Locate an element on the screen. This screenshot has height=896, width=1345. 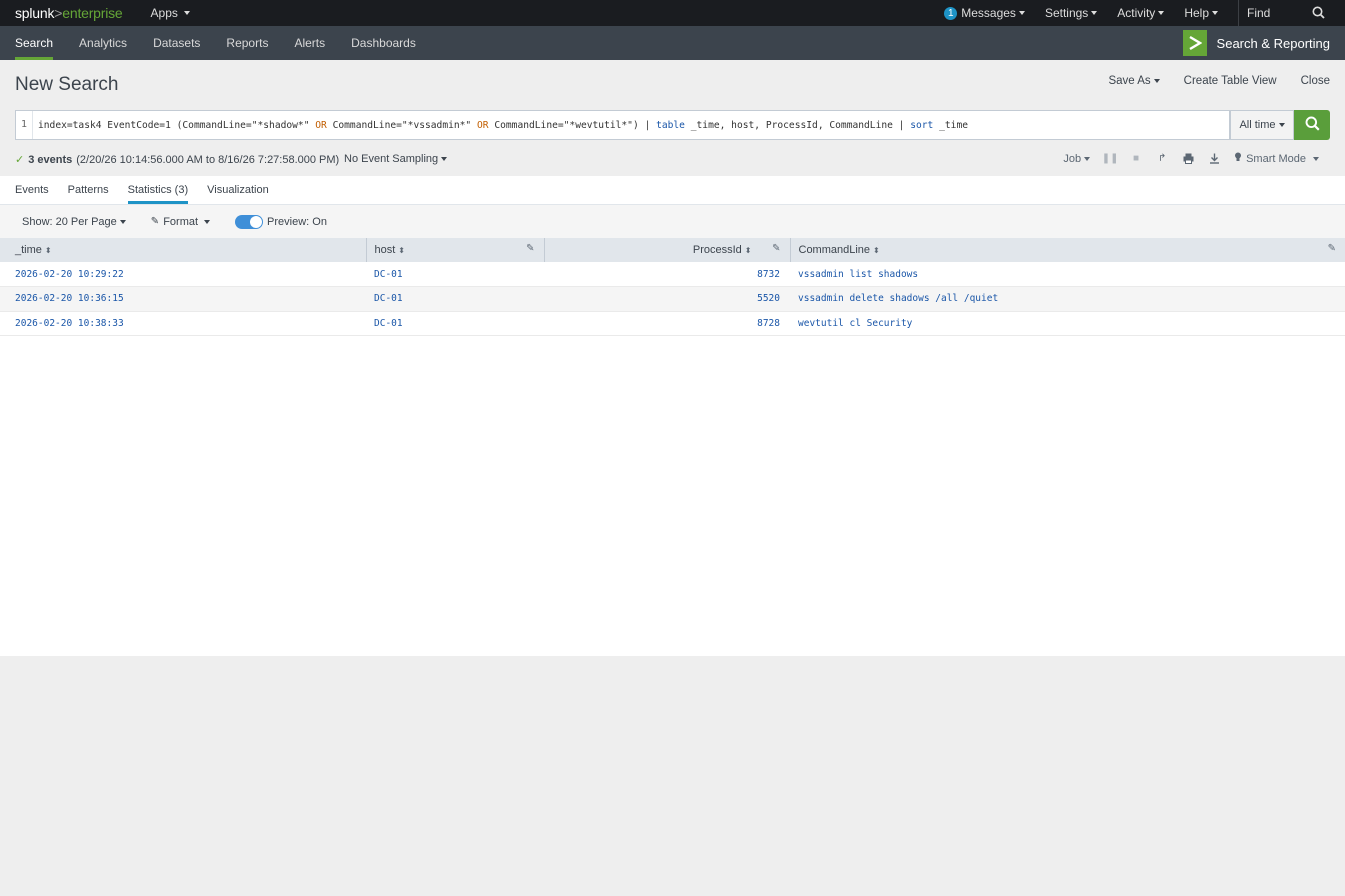
time-range-label: All time is located at coordinates (1257, 125).